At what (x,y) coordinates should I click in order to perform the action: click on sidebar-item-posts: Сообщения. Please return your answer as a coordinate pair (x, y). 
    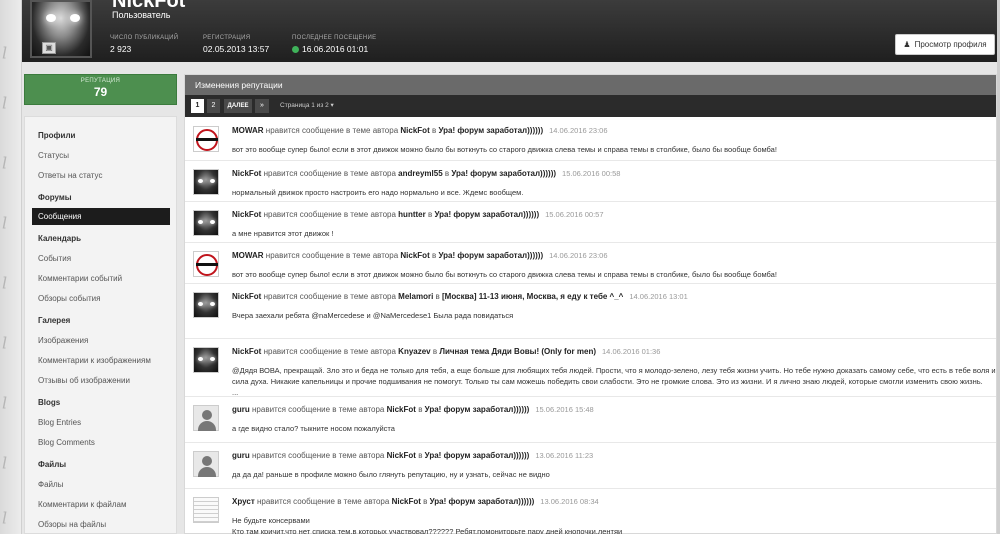
    Looking at the image, I should click on (101, 216).